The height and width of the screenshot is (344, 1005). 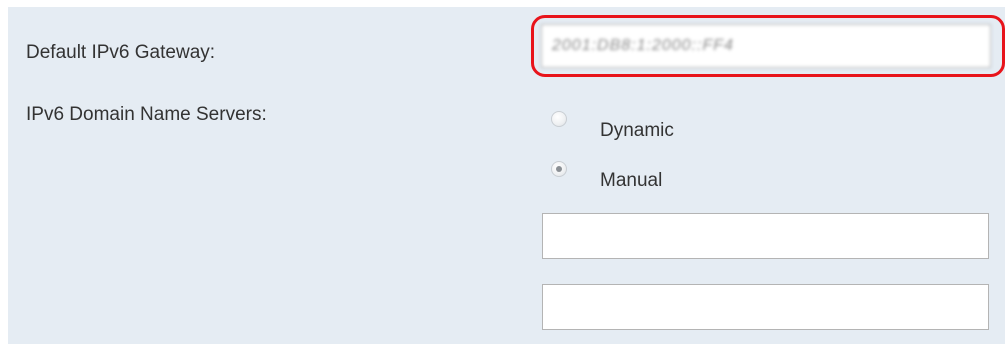 I want to click on ipv6-dns-label: IPv6 Domain Name Servers:, so click(x=146, y=114).